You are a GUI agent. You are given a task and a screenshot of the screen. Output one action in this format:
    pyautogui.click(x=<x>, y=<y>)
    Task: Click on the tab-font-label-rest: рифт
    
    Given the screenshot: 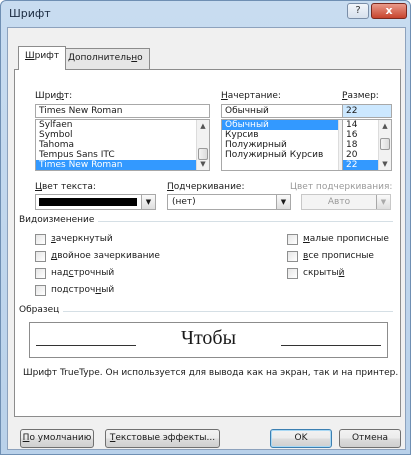 What is the action you would take?
    pyautogui.click(x=47, y=56)
    